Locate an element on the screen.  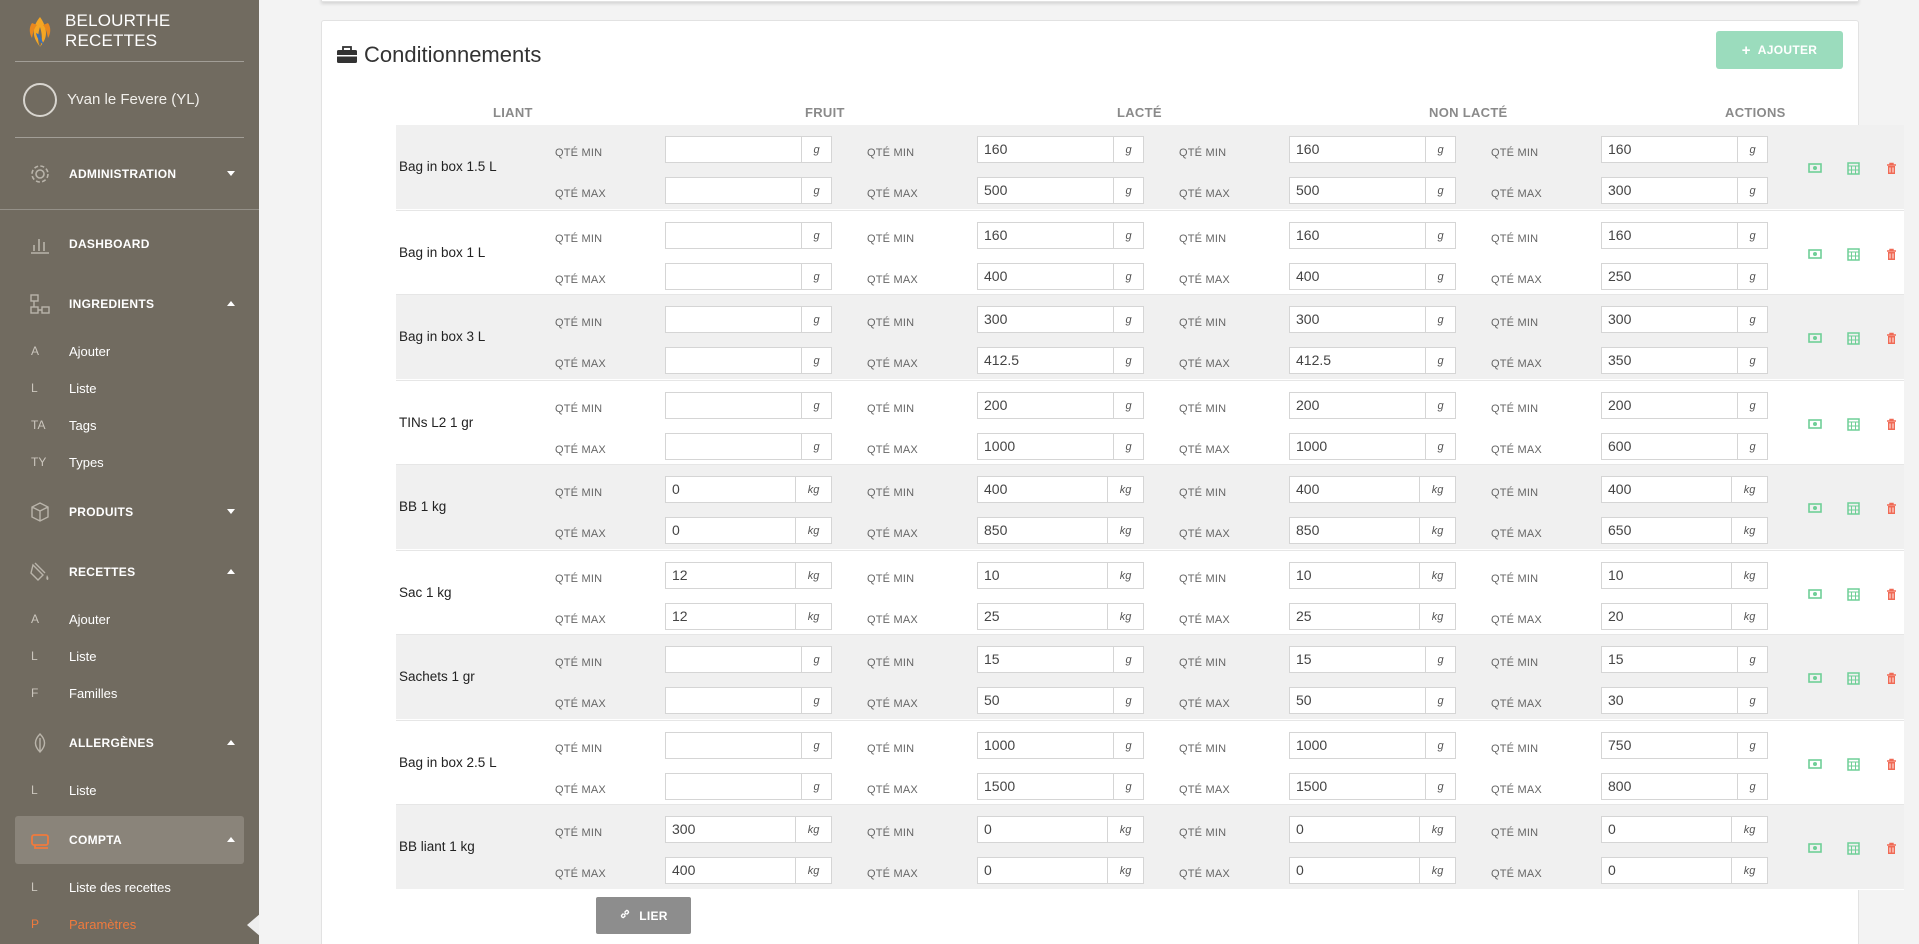
non-lacte-qty-max-input: 600 is located at coordinates (1669, 446).